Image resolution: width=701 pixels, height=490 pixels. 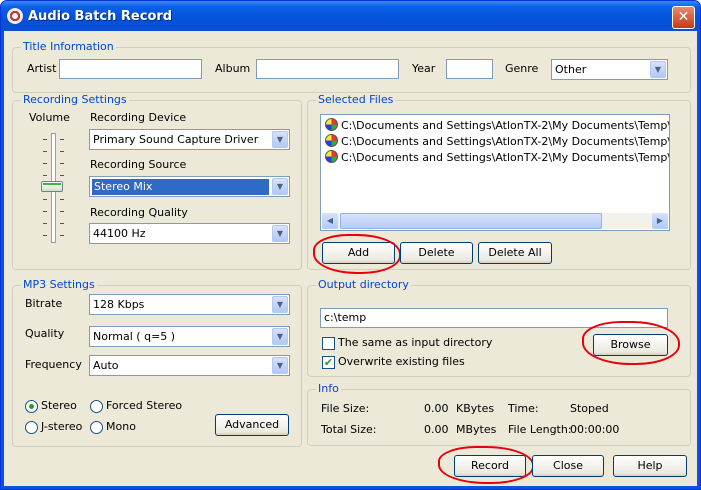 What do you see at coordinates (59, 285) in the screenshot?
I see `mp3-settings-label: MP3 Settings` at bounding box center [59, 285].